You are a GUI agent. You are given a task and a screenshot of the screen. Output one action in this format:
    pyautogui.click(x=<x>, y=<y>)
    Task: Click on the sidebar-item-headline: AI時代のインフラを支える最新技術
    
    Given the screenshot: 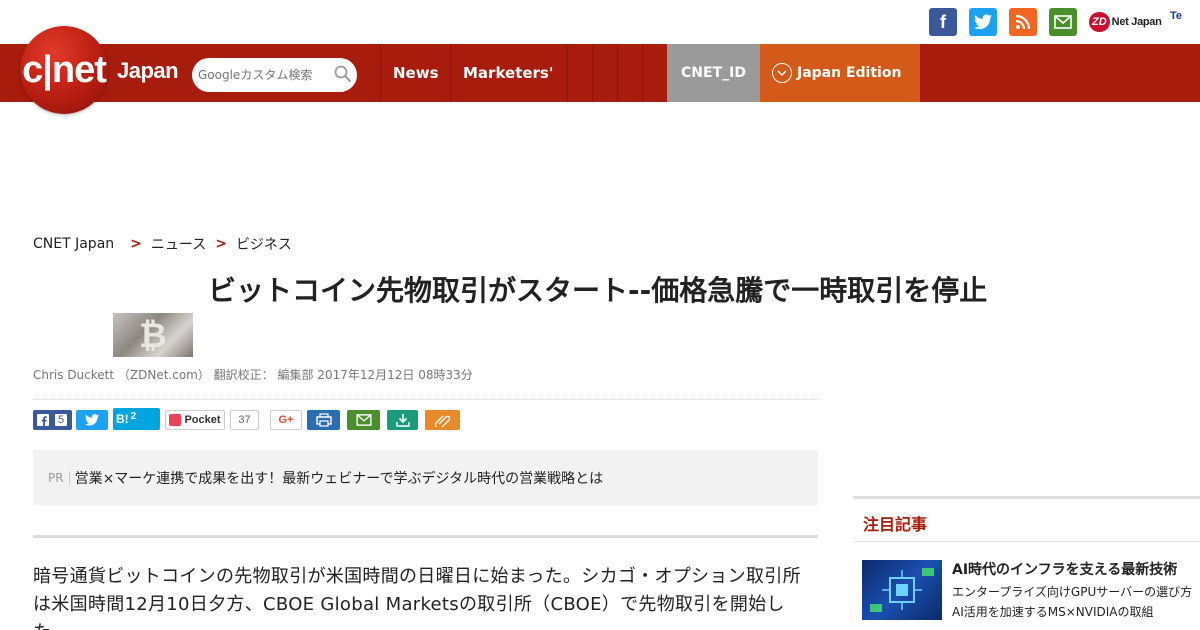 What is the action you would take?
    pyautogui.click(x=1064, y=569)
    